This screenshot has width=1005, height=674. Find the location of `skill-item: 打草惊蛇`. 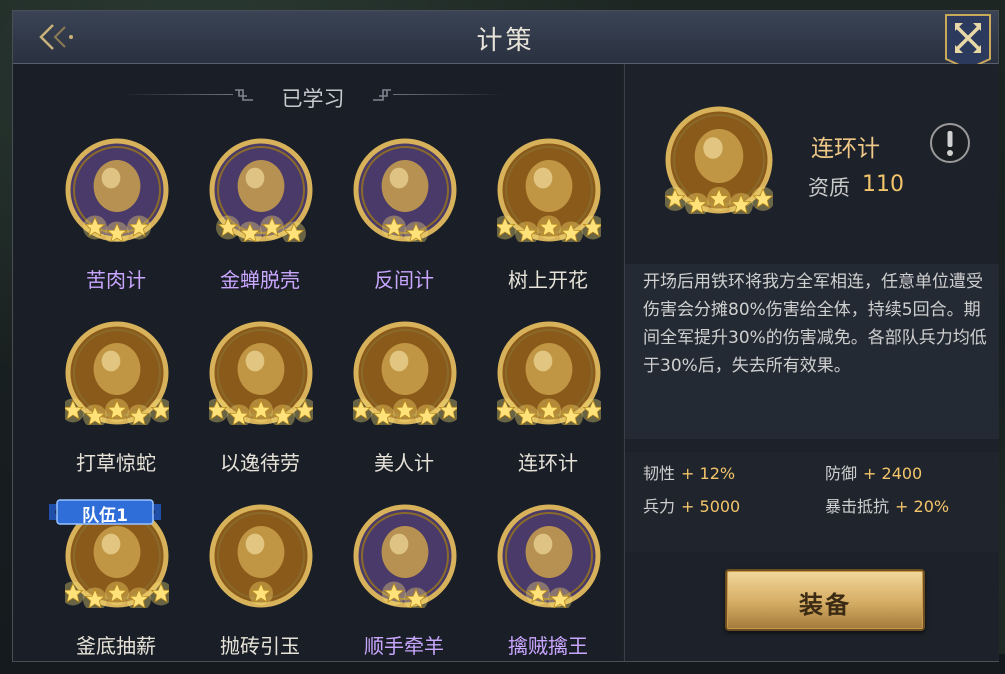

skill-item: 打草惊蛇 is located at coordinates (116, 406).